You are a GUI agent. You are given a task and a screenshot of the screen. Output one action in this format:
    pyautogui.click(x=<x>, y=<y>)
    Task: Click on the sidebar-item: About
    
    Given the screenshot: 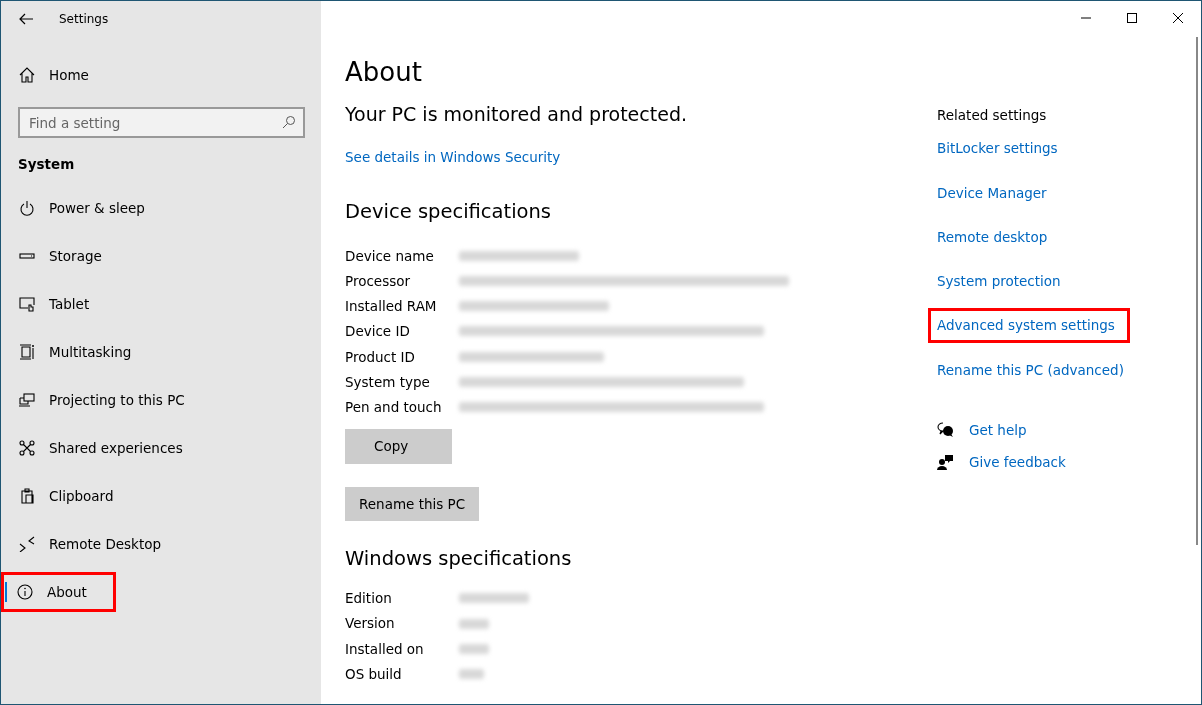 What is the action you would take?
    pyautogui.click(x=58, y=592)
    